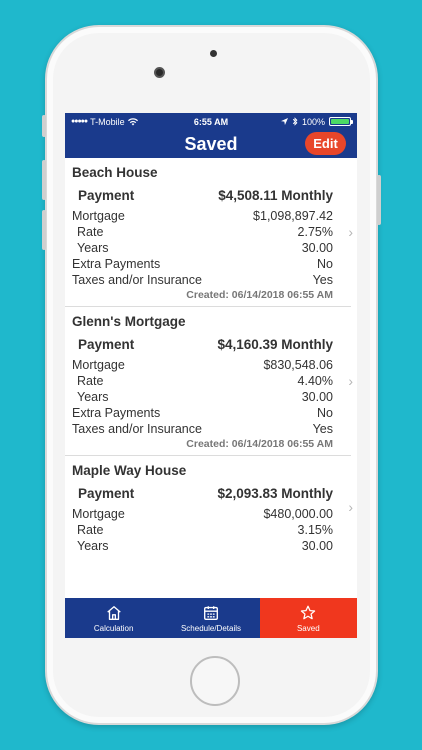 The height and width of the screenshot is (750, 422). I want to click on payment-row: Payment $4,160.39 Monthly, so click(208, 344).